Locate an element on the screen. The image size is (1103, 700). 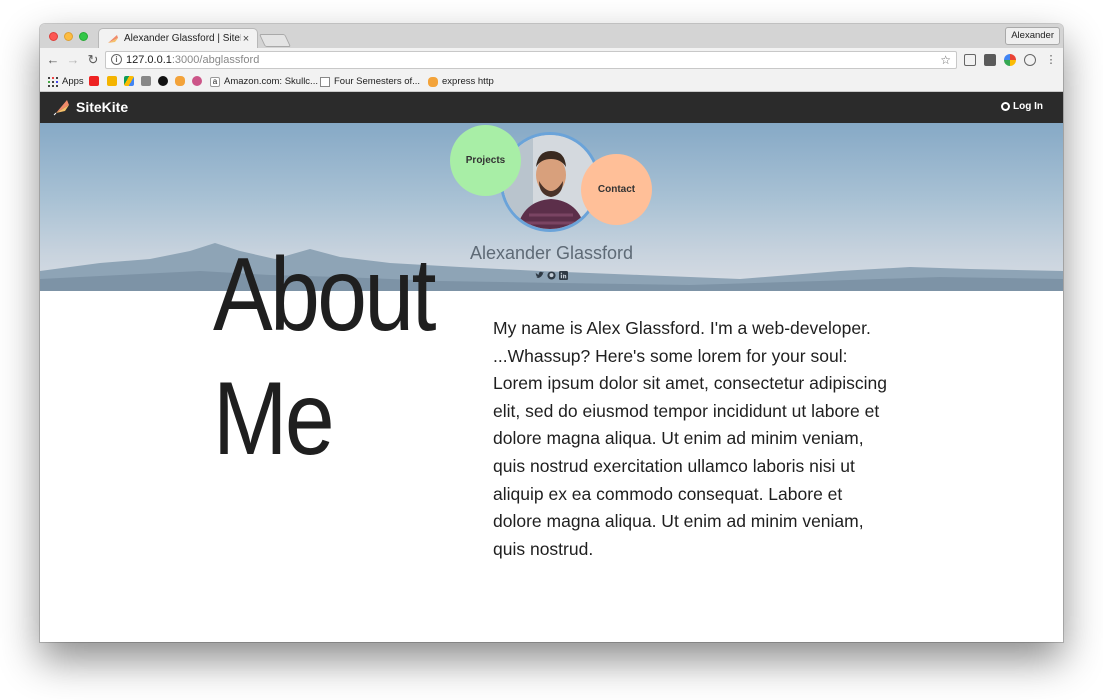
projects-button: Projects is located at coordinates (485, 160).